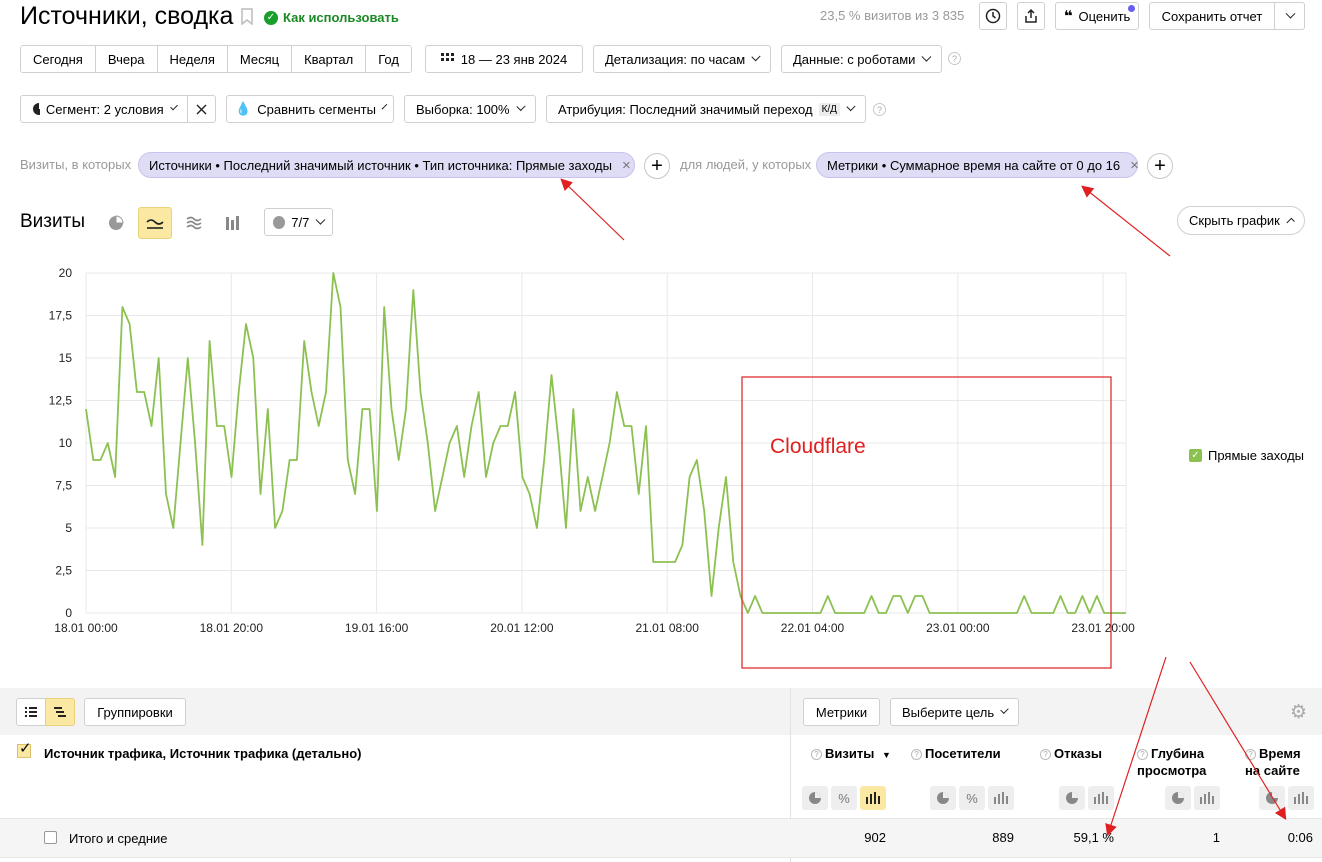 The height and width of the screenshot is (862, 1322). Describe the element at coordinates (1212, 16) in the screenshot. I see `save-report-button: Сохранить отчет` at that location.